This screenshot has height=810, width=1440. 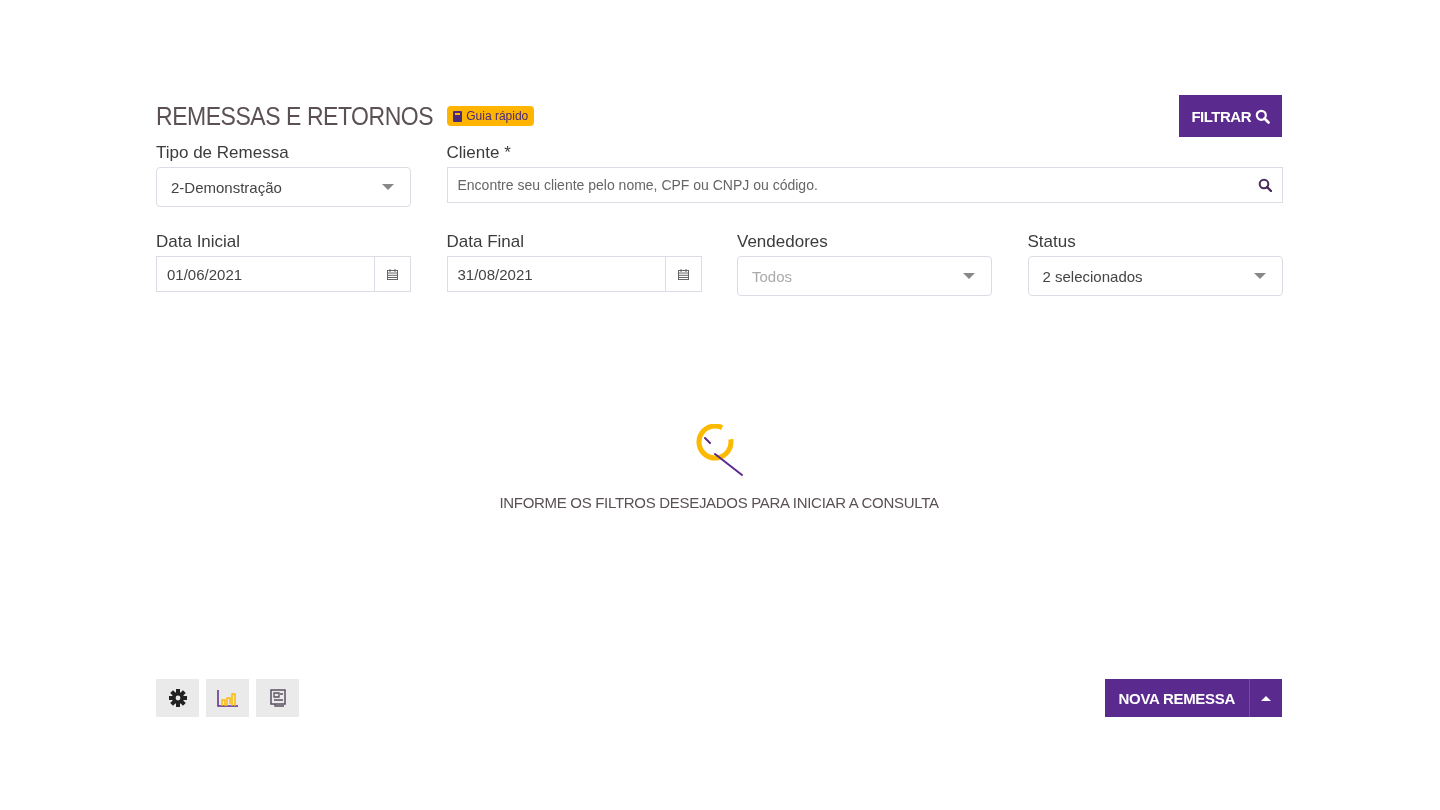 What do you see at coordinates (1176, 698) in the screenshot?
I see `new-shipment-button: NOVA REMESSA` at bounding box center [1176, 698].